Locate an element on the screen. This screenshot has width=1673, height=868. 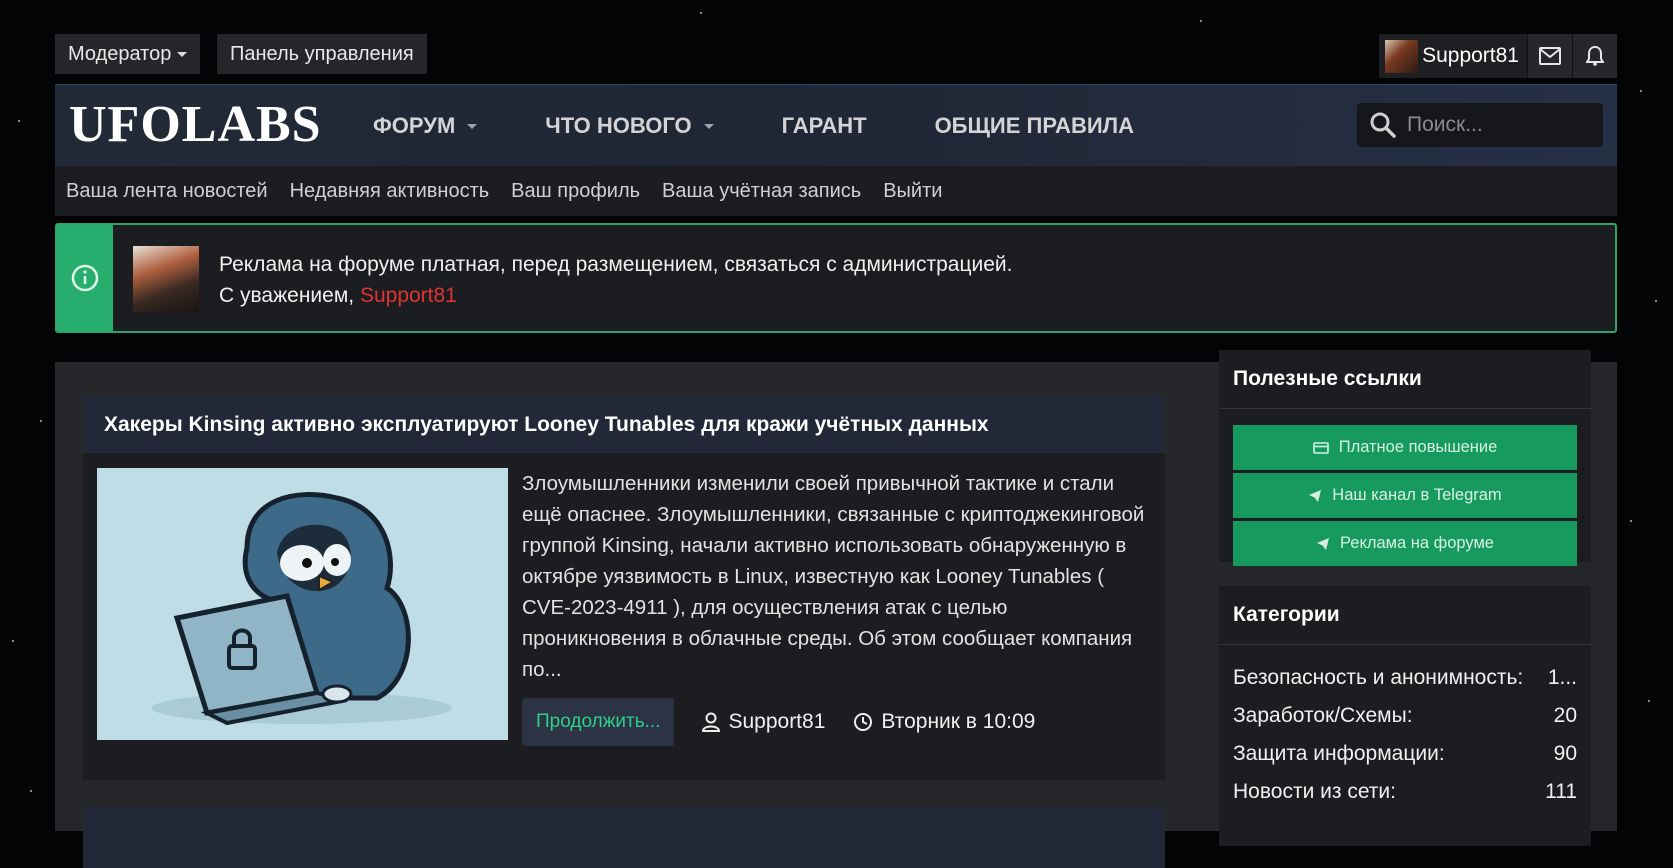
control-panel-label: Панель управления is located at coordinates (322, 54).